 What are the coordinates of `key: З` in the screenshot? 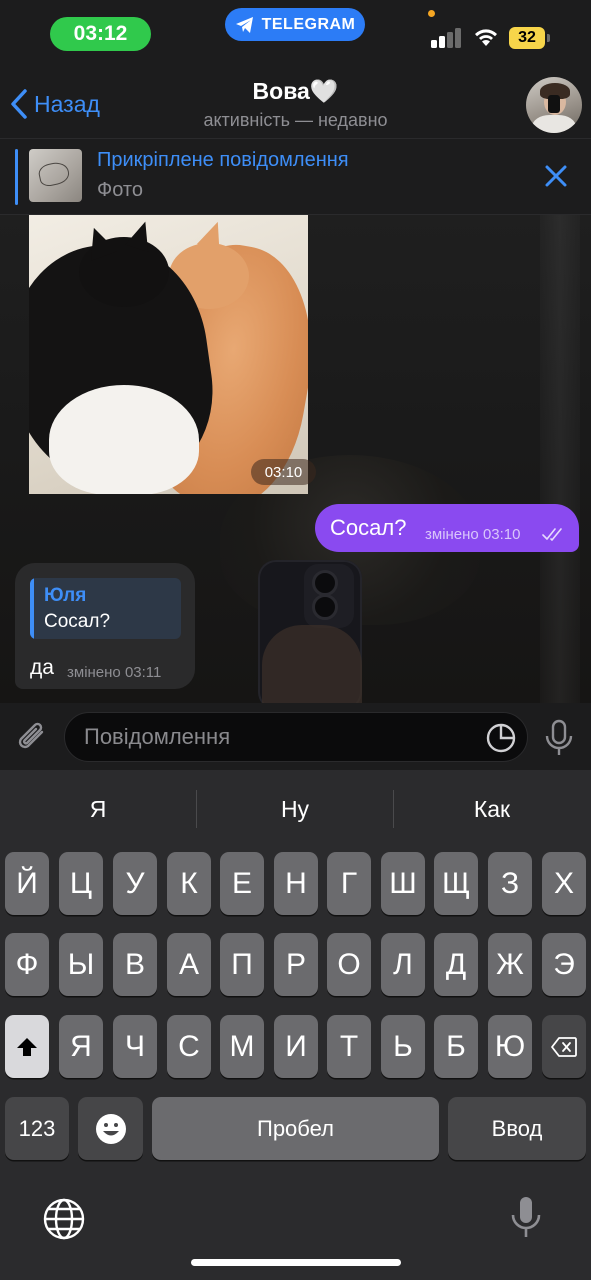 It's located at (510, 883).